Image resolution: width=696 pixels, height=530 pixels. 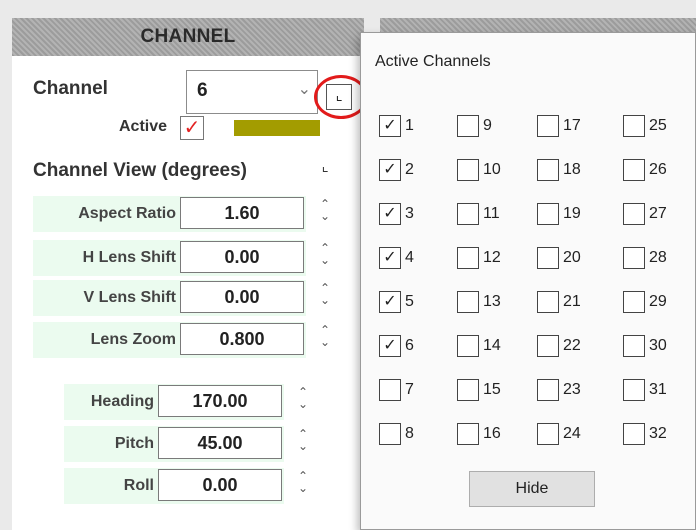 What do you see at coordinates (325, 257) in the screenshot?
I see `h-lens-shift-spinner: ⌃ ⌄` at bounding box center [325, 257].